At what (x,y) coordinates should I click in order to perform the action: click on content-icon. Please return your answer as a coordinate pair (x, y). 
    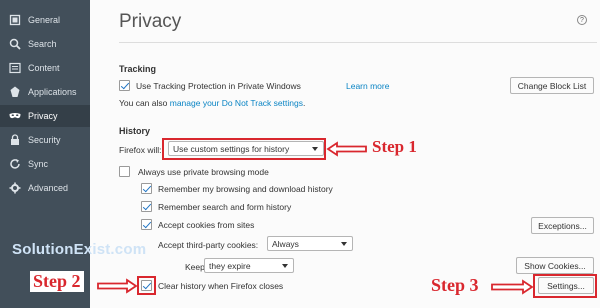
    Looking at the image, I should click on (15, 68).